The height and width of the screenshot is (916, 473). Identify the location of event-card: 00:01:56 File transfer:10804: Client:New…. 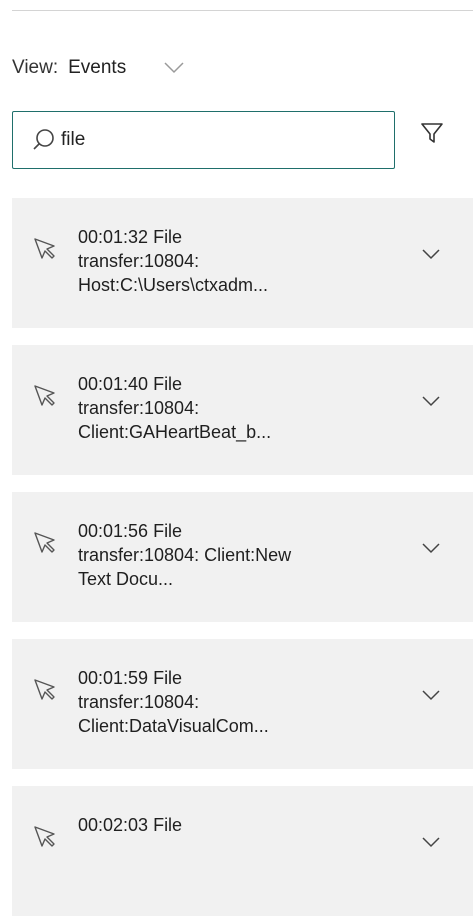
(242, 557).